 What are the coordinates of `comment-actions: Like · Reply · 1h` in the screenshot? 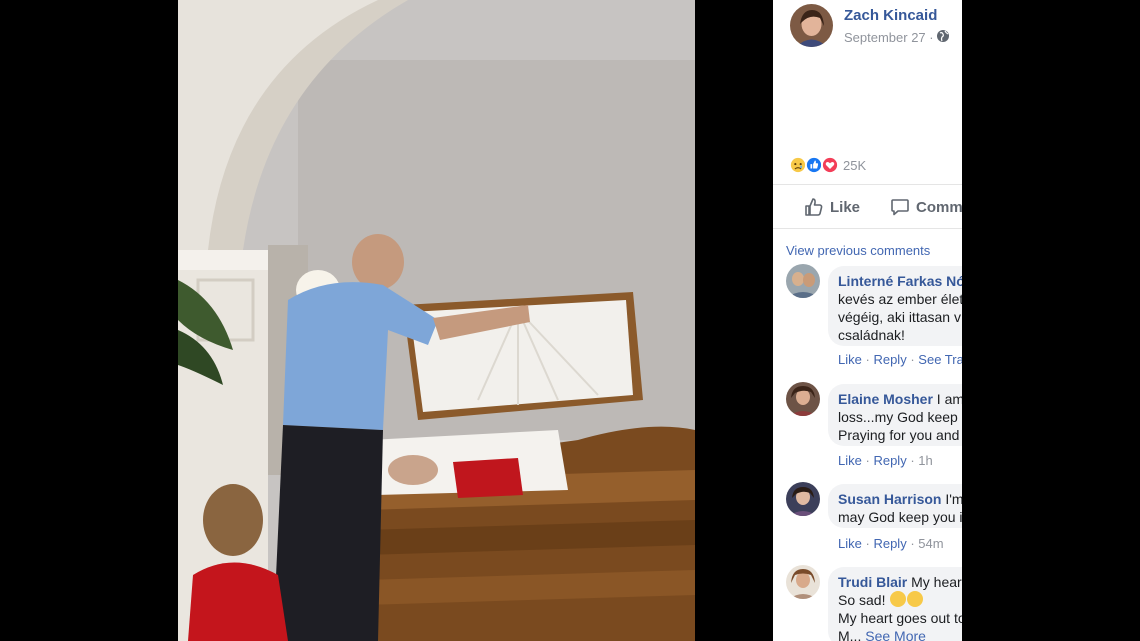 It's located at (885, 460).